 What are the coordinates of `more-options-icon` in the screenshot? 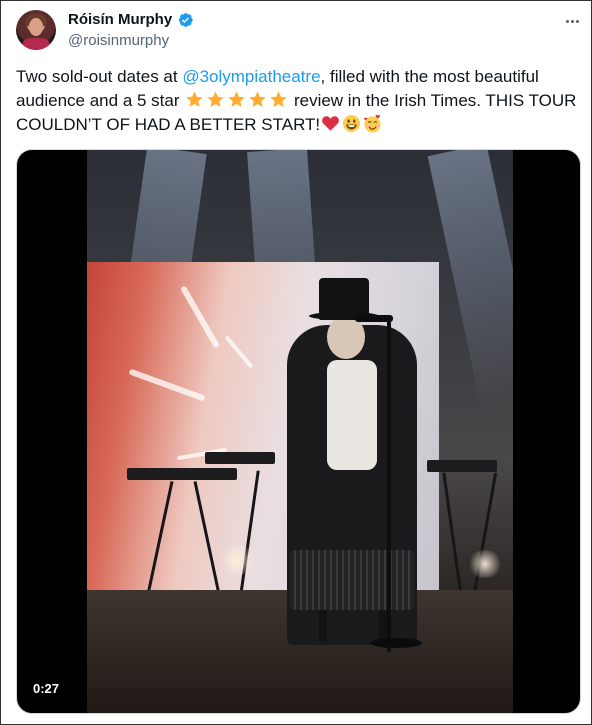 It's located at (572, 21).